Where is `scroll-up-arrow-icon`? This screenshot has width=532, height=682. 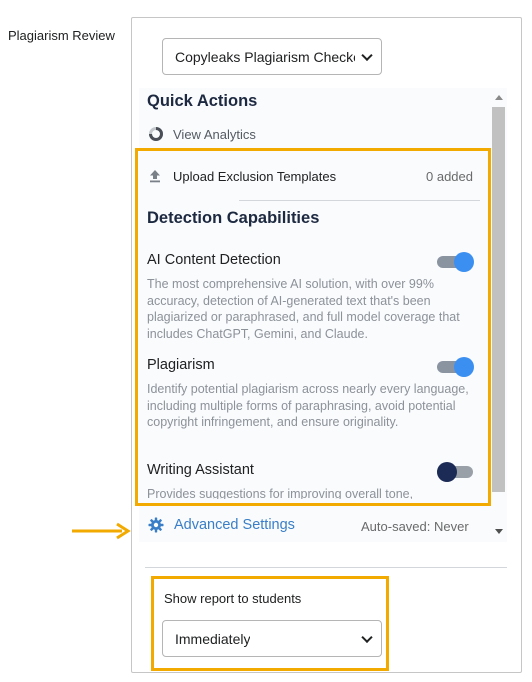
scroll-up-arrow-icon is located at coordinates (499, 97).